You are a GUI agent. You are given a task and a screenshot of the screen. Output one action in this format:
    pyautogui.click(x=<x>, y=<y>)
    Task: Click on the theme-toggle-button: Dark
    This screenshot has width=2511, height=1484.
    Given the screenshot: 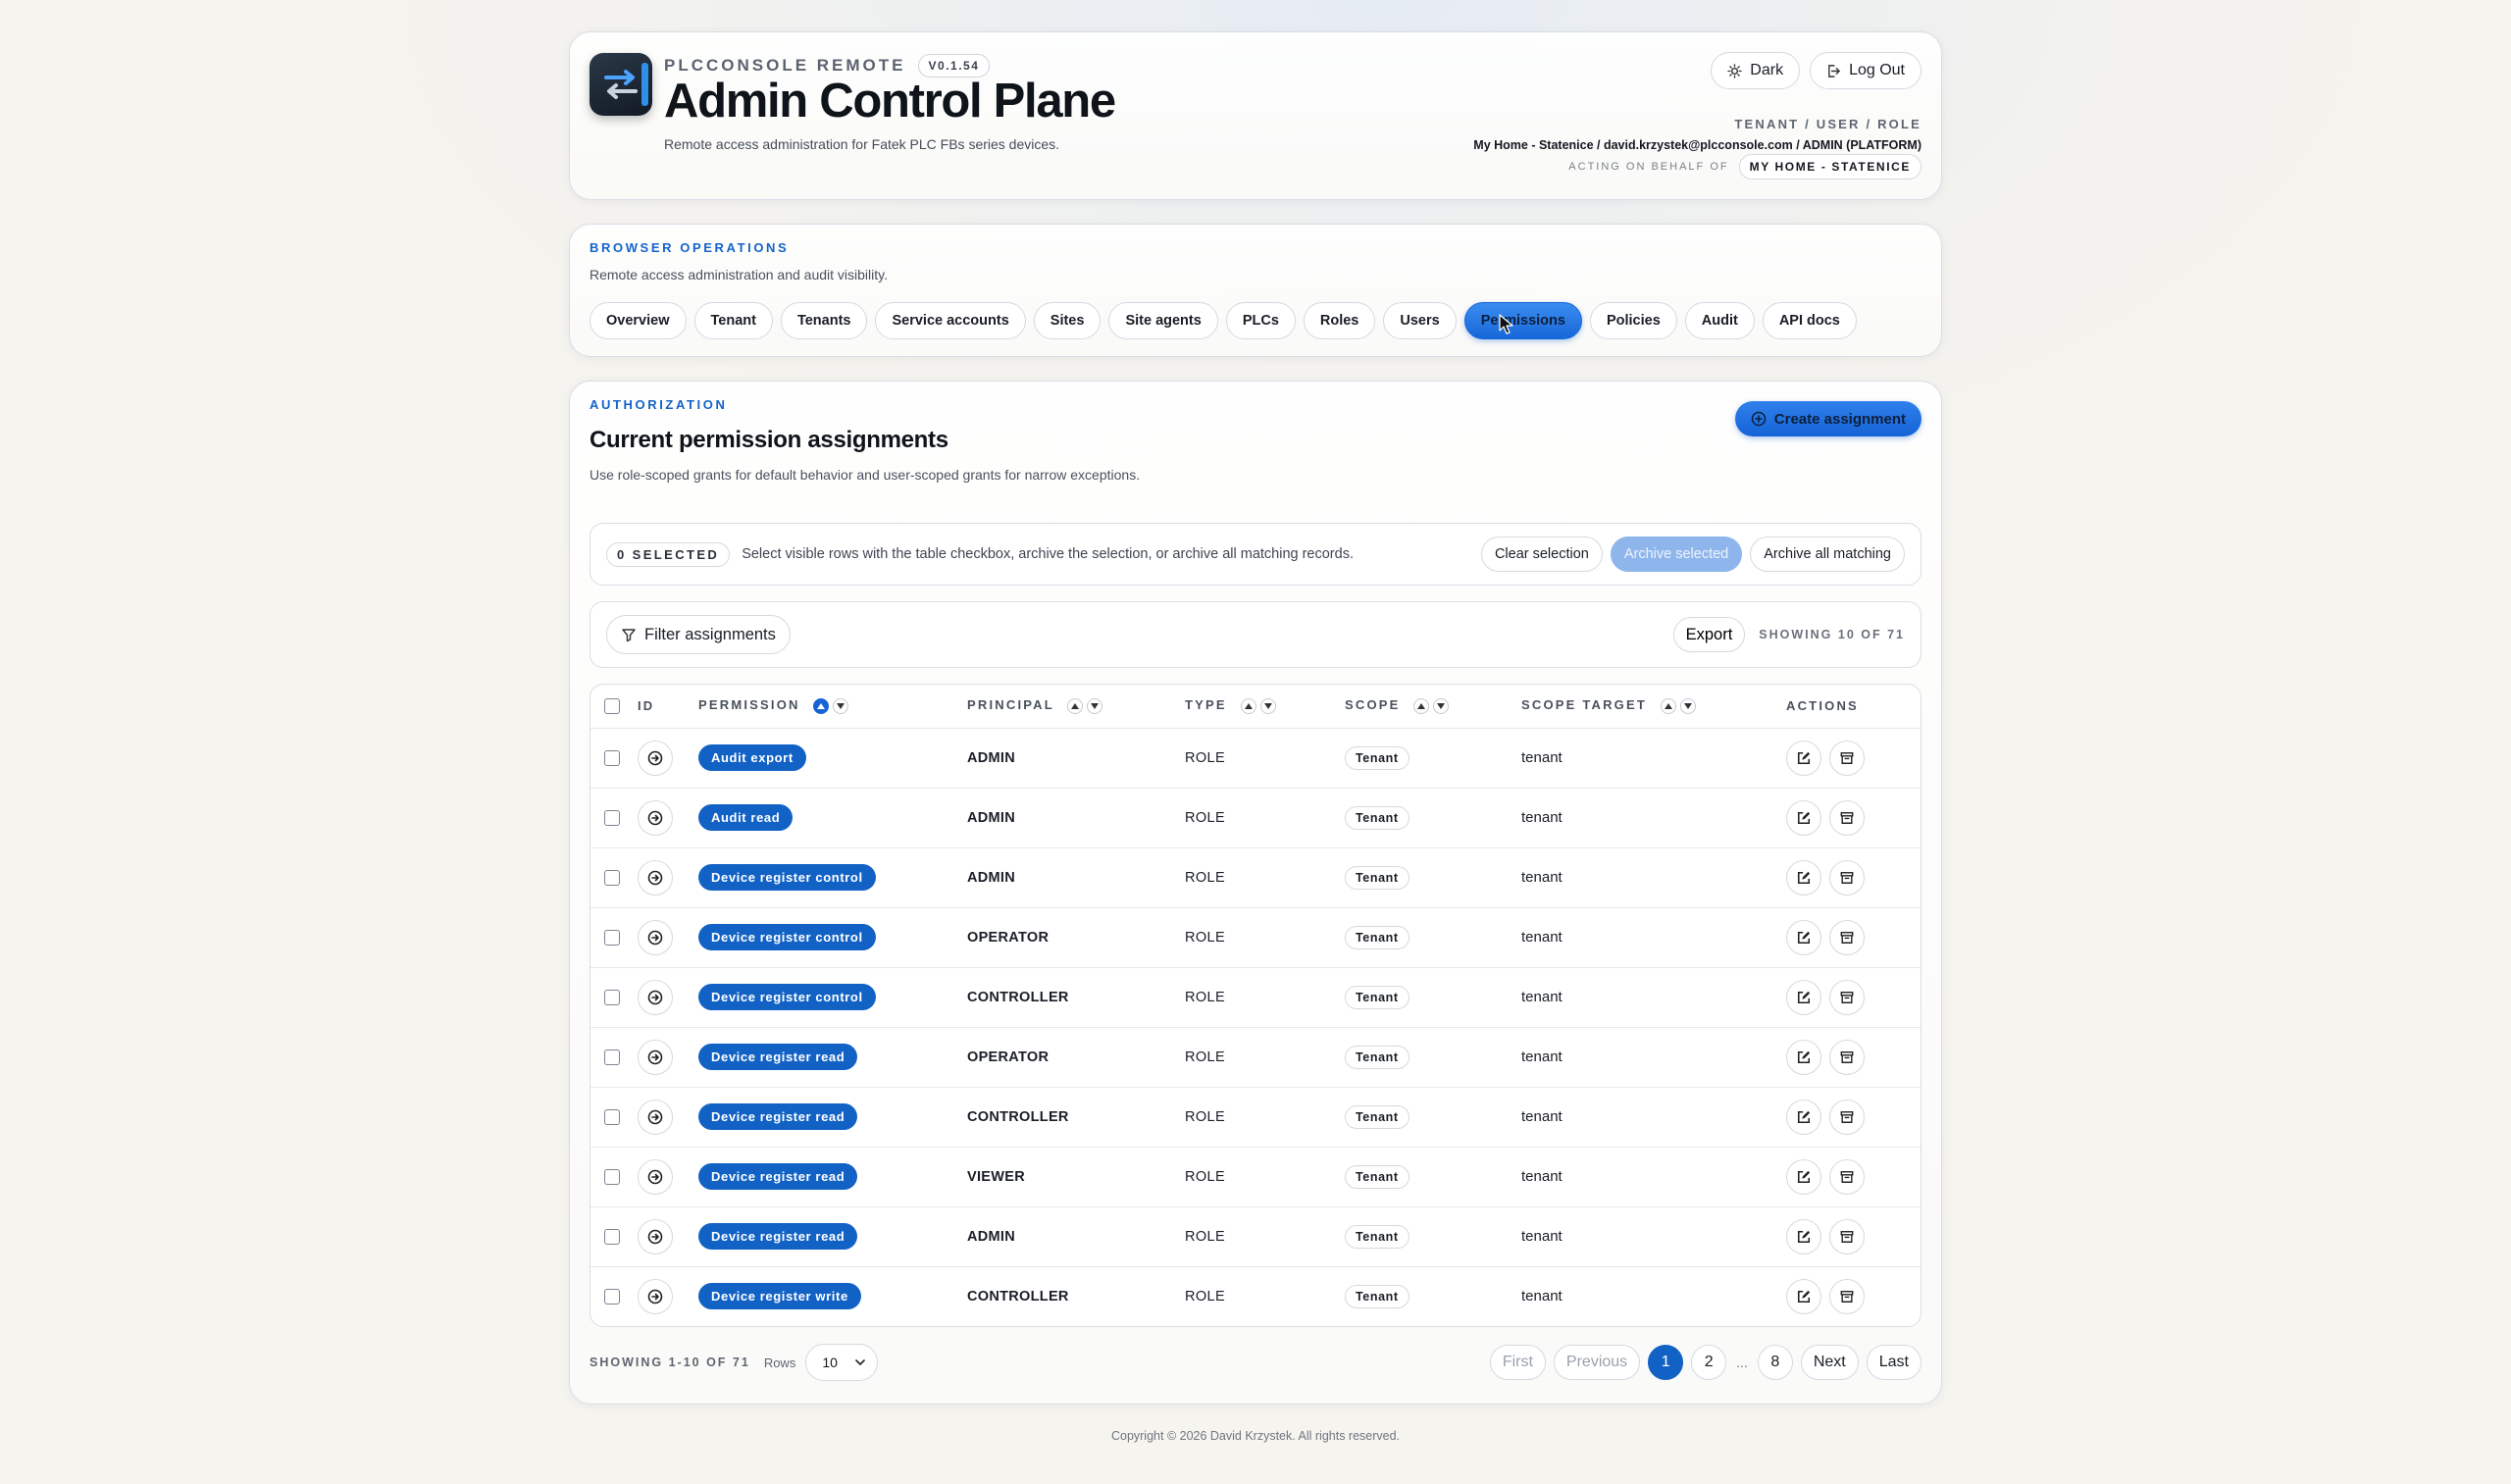 What is the action you would take?
    pyautogui.click(x=1756, y=71)
    